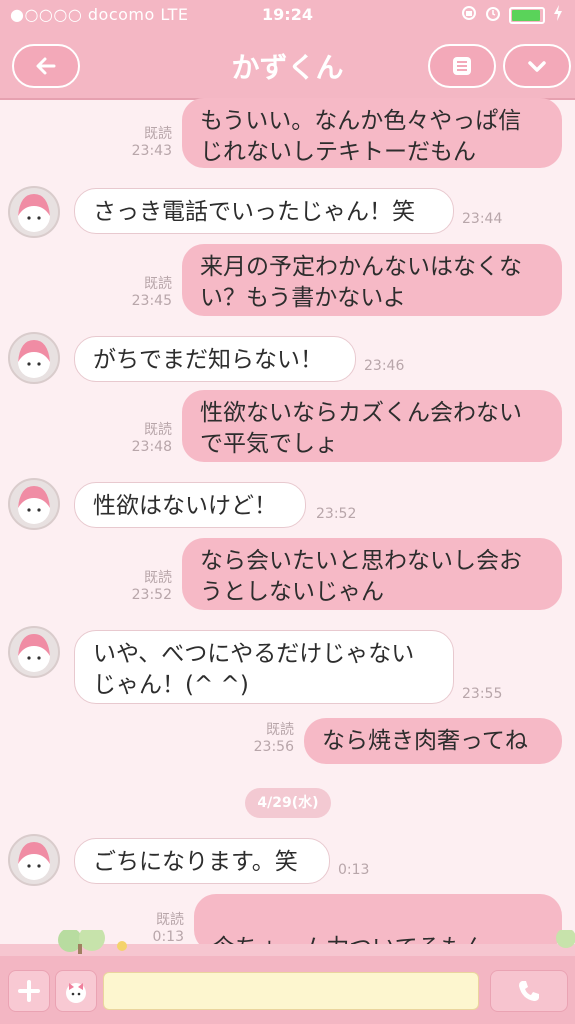 Image resolution: width=575 pixels, height=1024 pixels. What do you see at coordinates (384, 366) in the screenshot?
I see `message-time: 23:46` at bounding box center [384, 366].